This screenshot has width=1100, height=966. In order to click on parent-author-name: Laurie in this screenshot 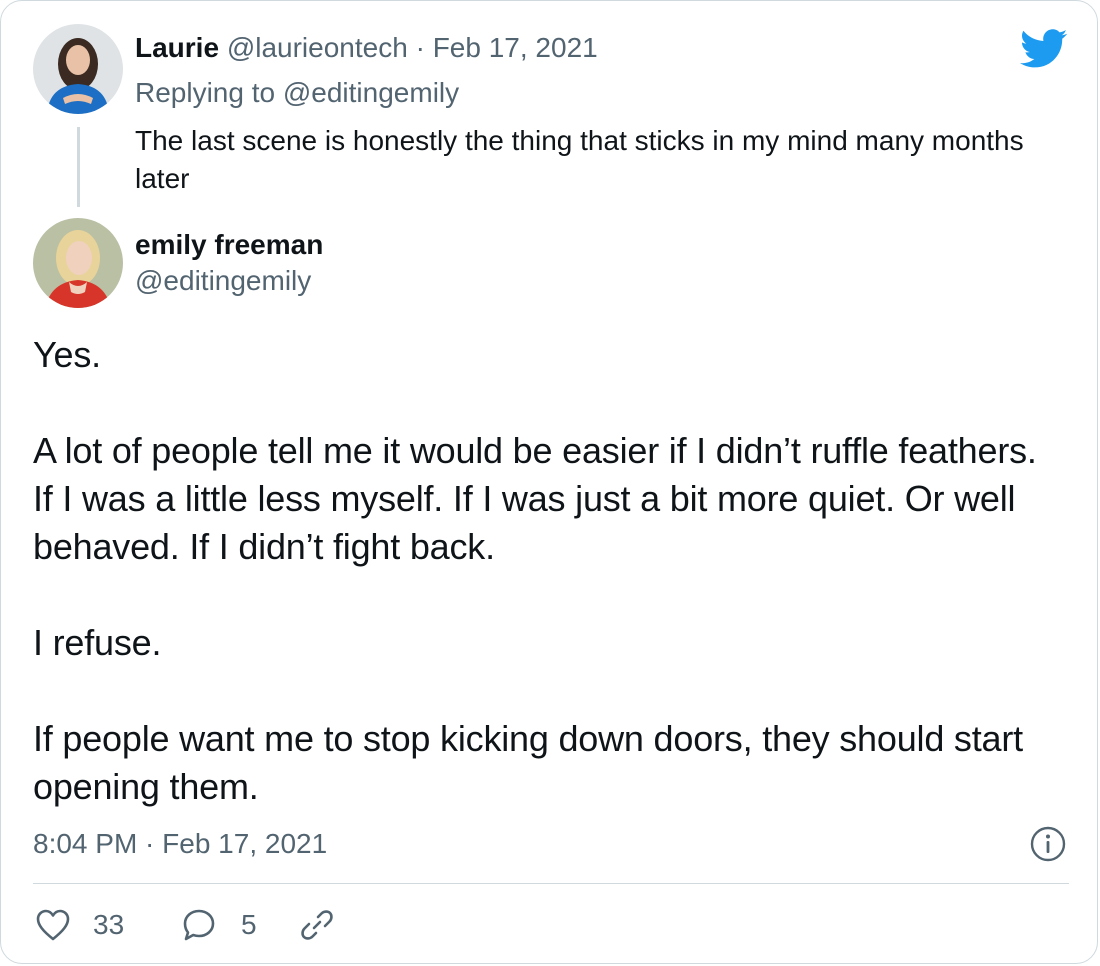, I will do `click(177, 47)`.